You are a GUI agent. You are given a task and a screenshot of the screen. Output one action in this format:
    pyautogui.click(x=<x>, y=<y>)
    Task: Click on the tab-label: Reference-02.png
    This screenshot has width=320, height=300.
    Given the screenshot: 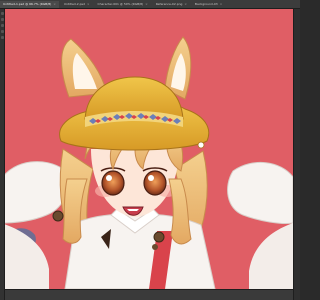 What is the action you would take?
    pyautogui.click(x=169, y=3)
    